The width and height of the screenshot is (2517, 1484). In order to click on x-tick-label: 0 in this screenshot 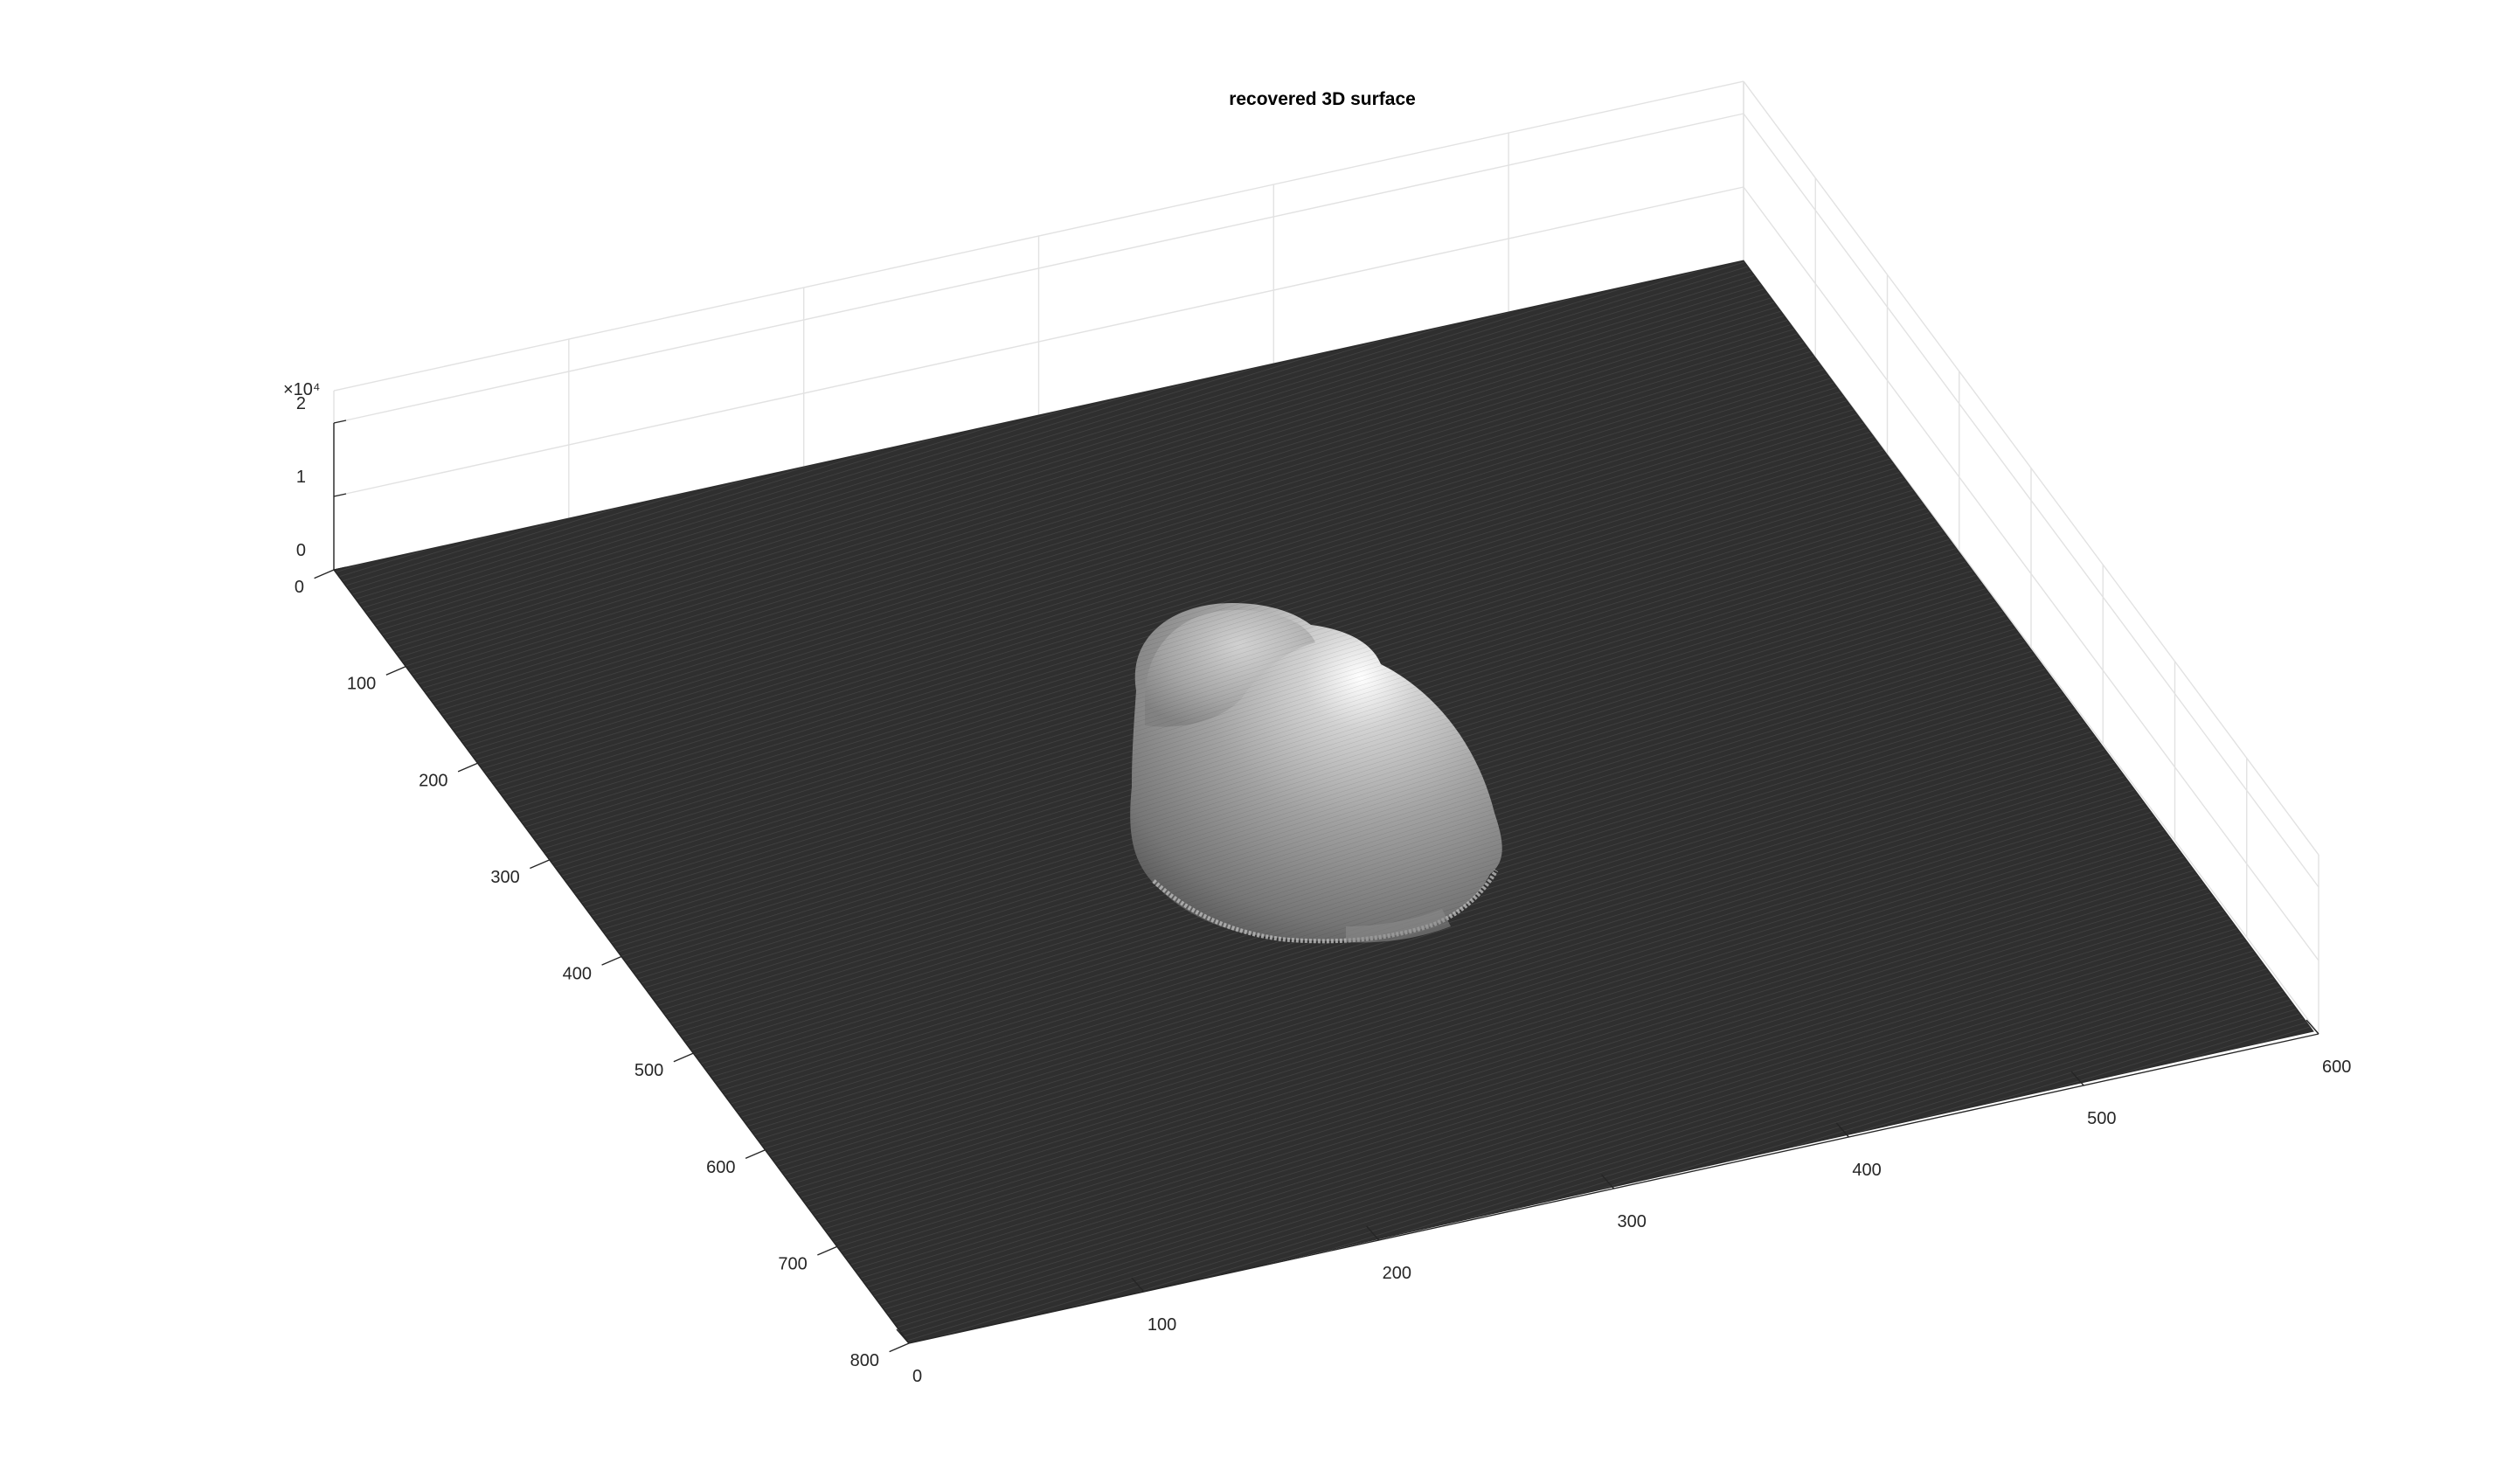, I will do `click(299, 587)`.